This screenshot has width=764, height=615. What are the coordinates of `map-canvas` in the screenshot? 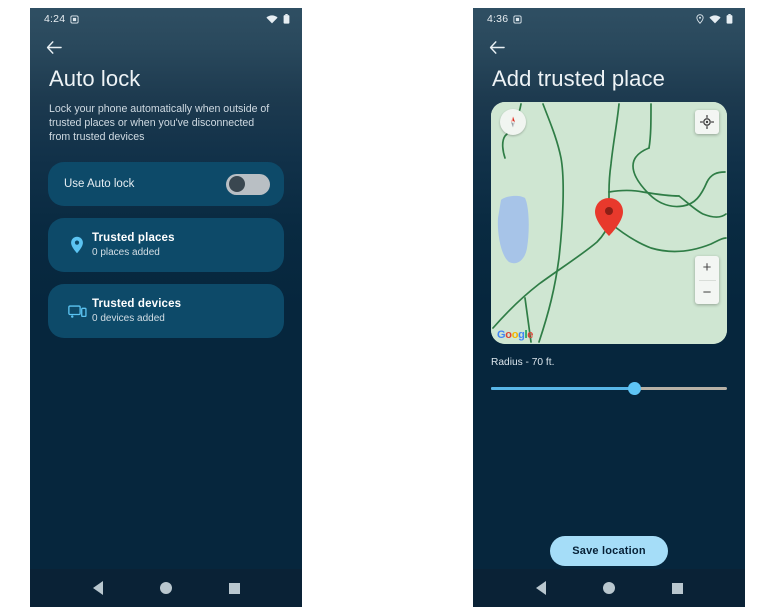 It's located at (609, 223).